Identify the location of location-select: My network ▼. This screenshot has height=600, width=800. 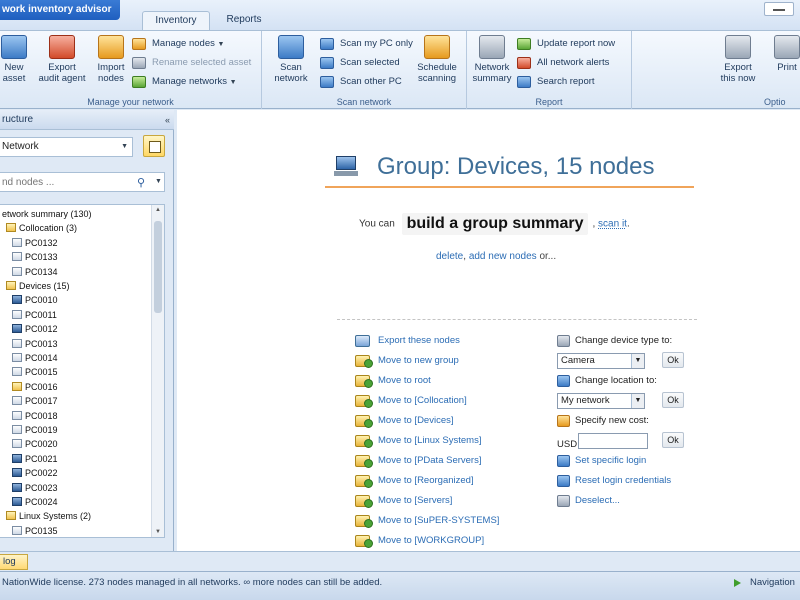
(601, 401).